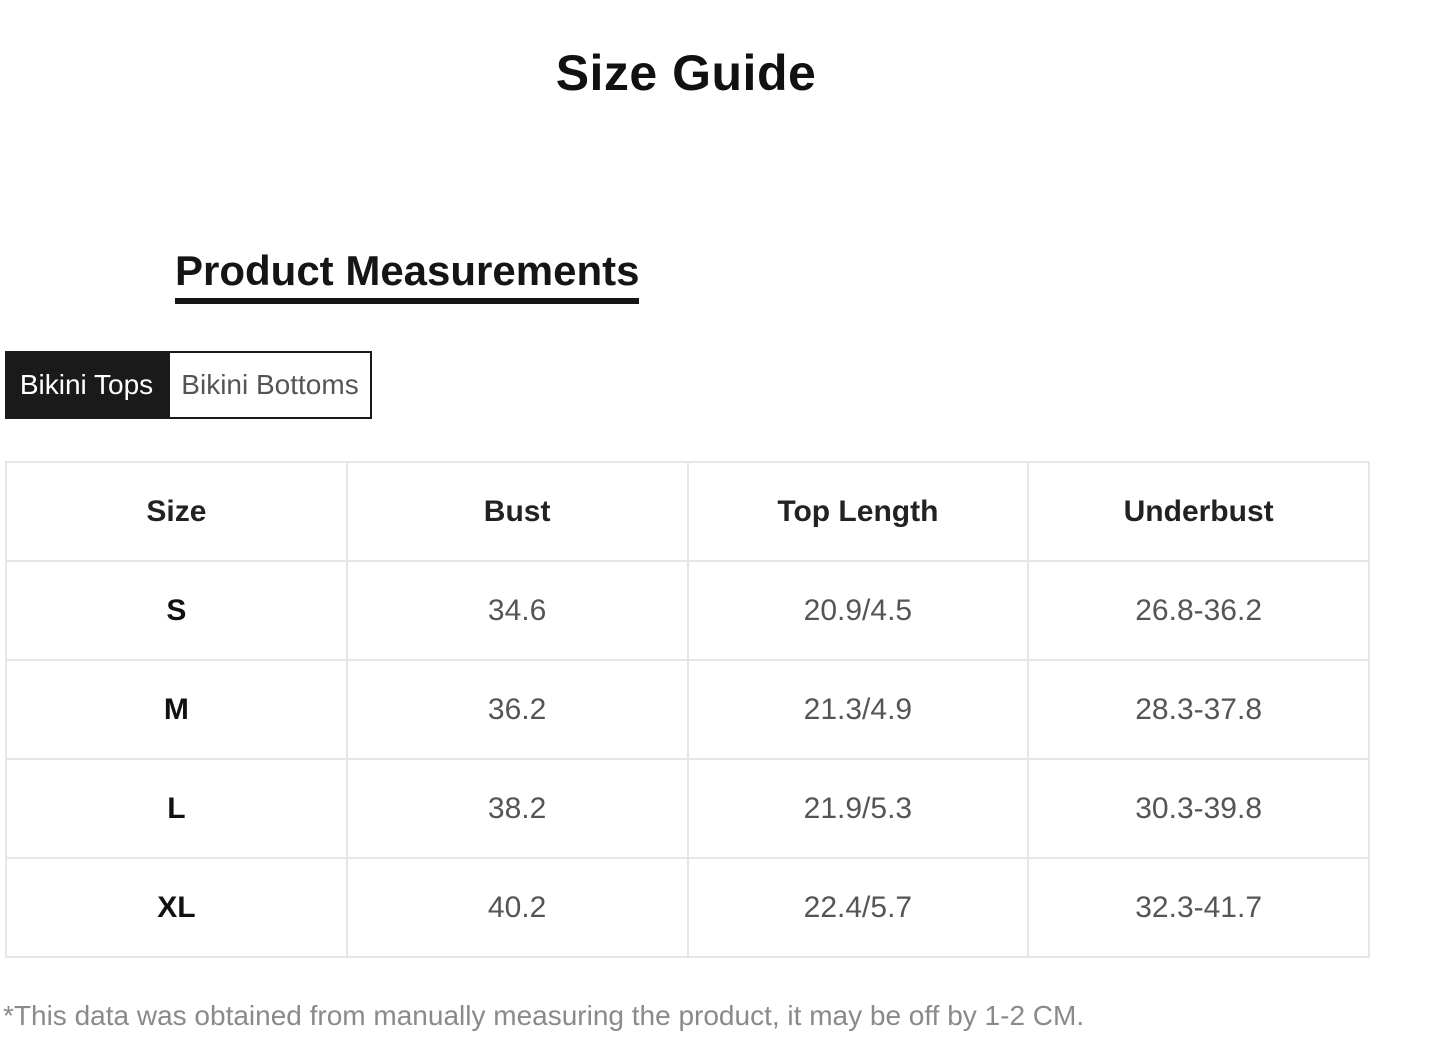 The image size is (1432, 1039). I want to click on size-cell: M, so click(176, 709).